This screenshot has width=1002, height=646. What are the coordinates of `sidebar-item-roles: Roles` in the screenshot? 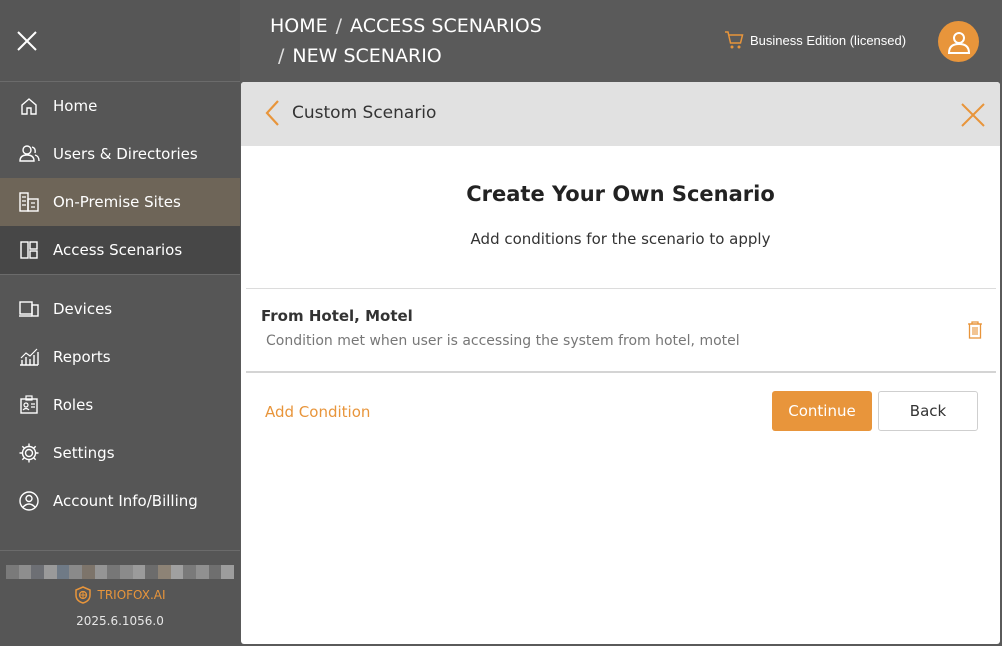 It's located at (120, 405).